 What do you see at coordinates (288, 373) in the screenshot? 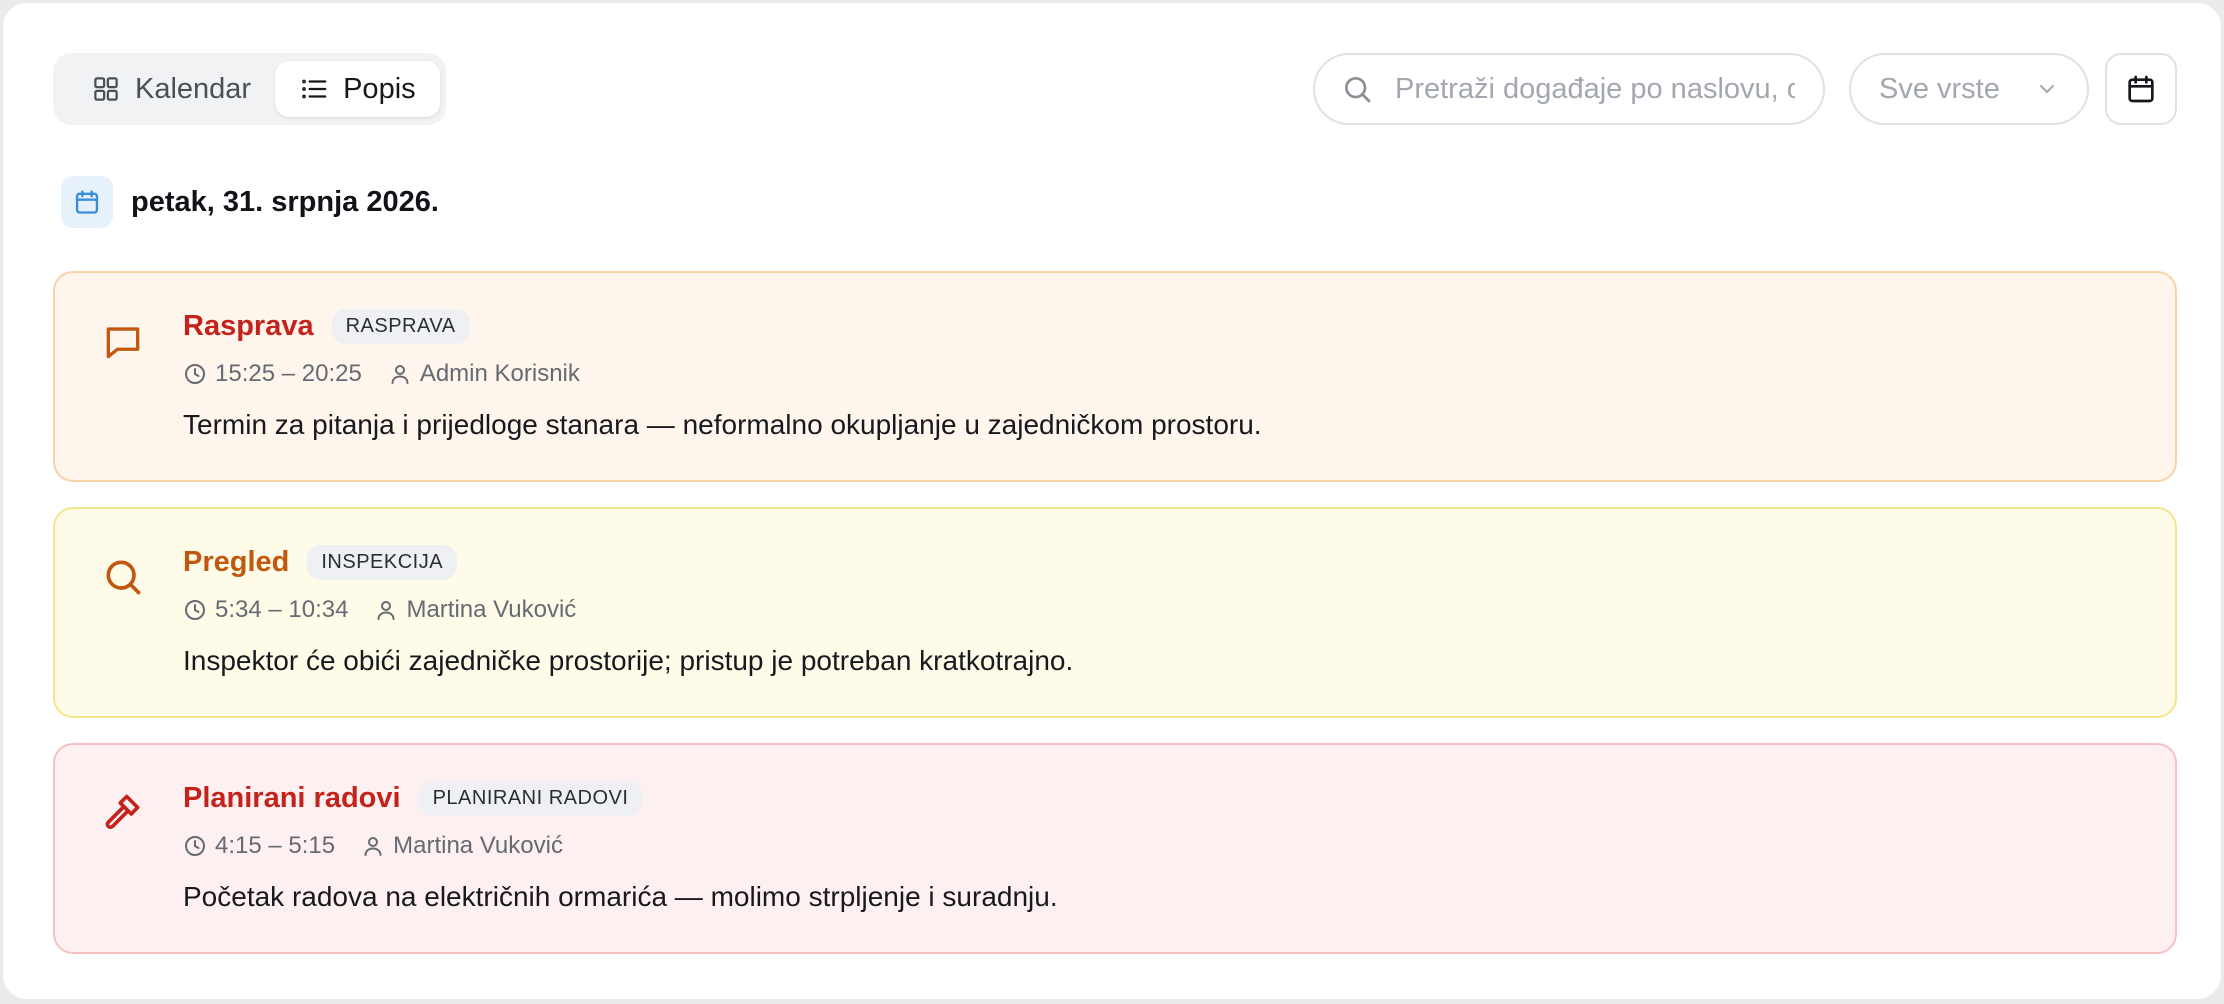
I see `event-time: 15:25 – 20:25` at bounding box center [288, 373].